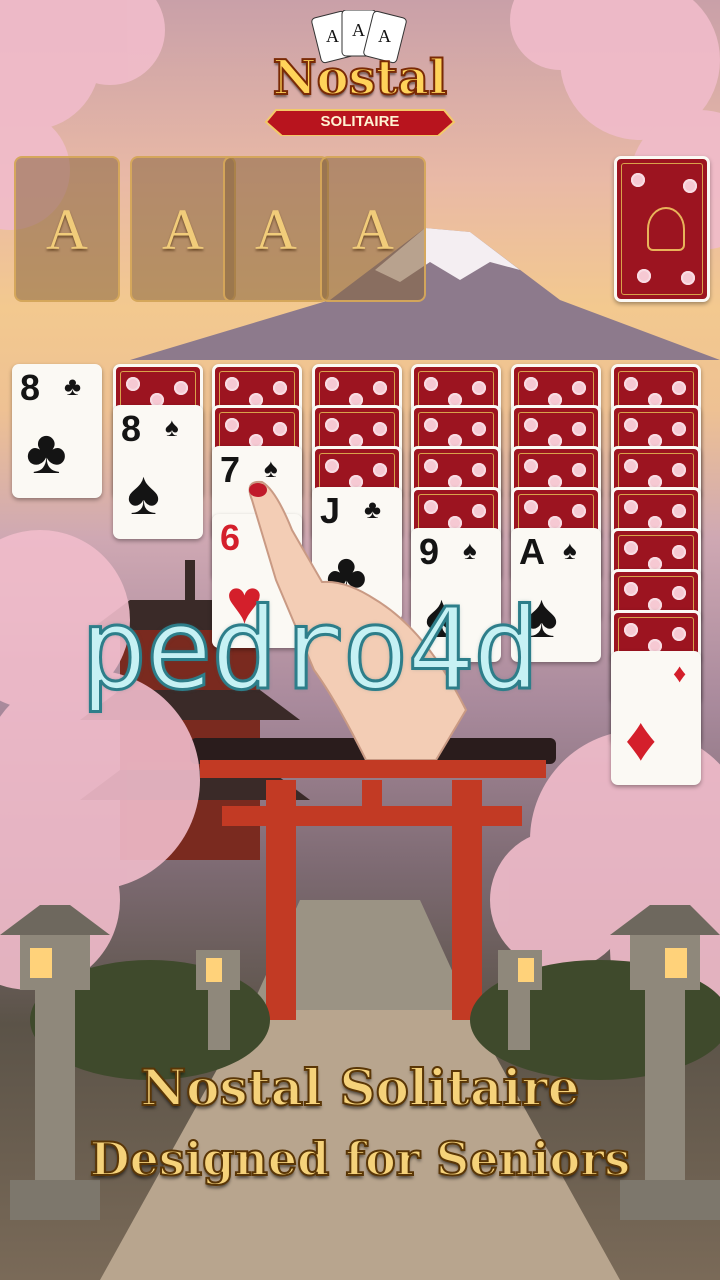 Image resolution: width=720 pixels, height=1280 pixels. What do you see at coordinates (666, 229) in the screenshot?
I see `temple-emblem-icon` at bounding box center [666, 229].